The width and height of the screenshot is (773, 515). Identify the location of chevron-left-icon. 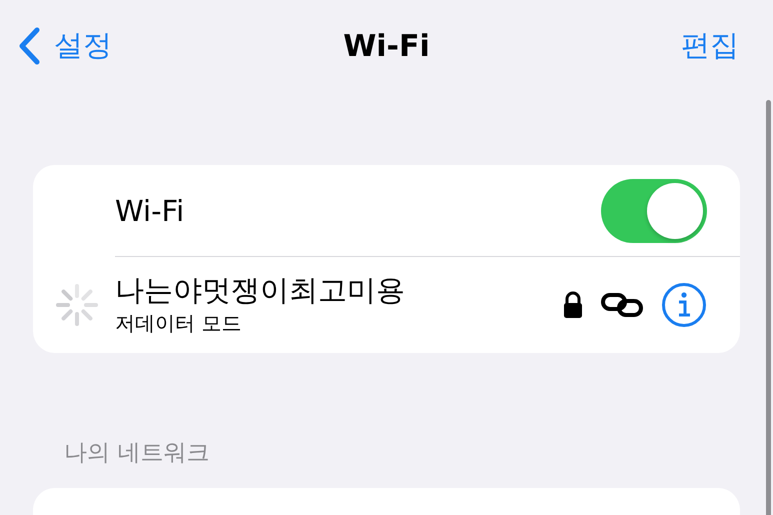
(29, 46).